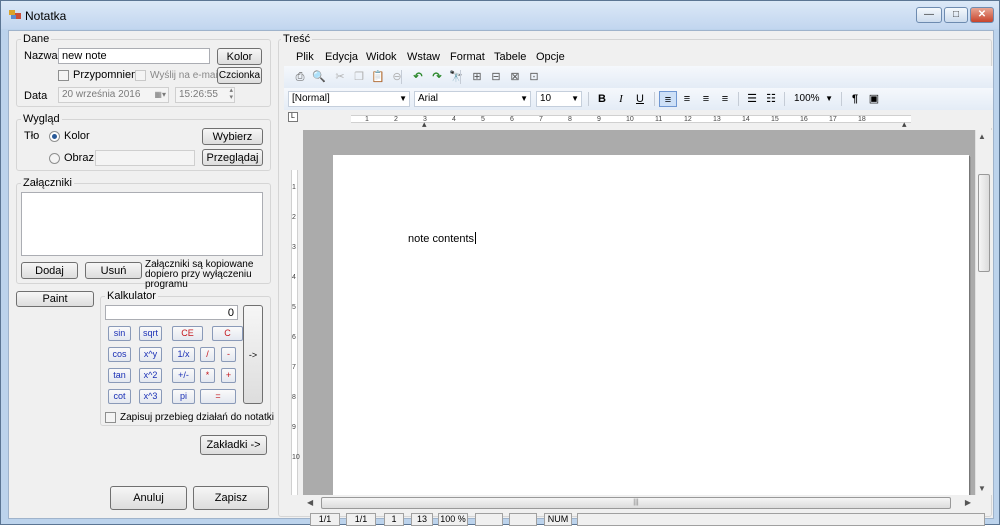 The width and height of the screenshot is (1000, 529). I want to click on page-layout-icon: ▣, so click(874, 99).